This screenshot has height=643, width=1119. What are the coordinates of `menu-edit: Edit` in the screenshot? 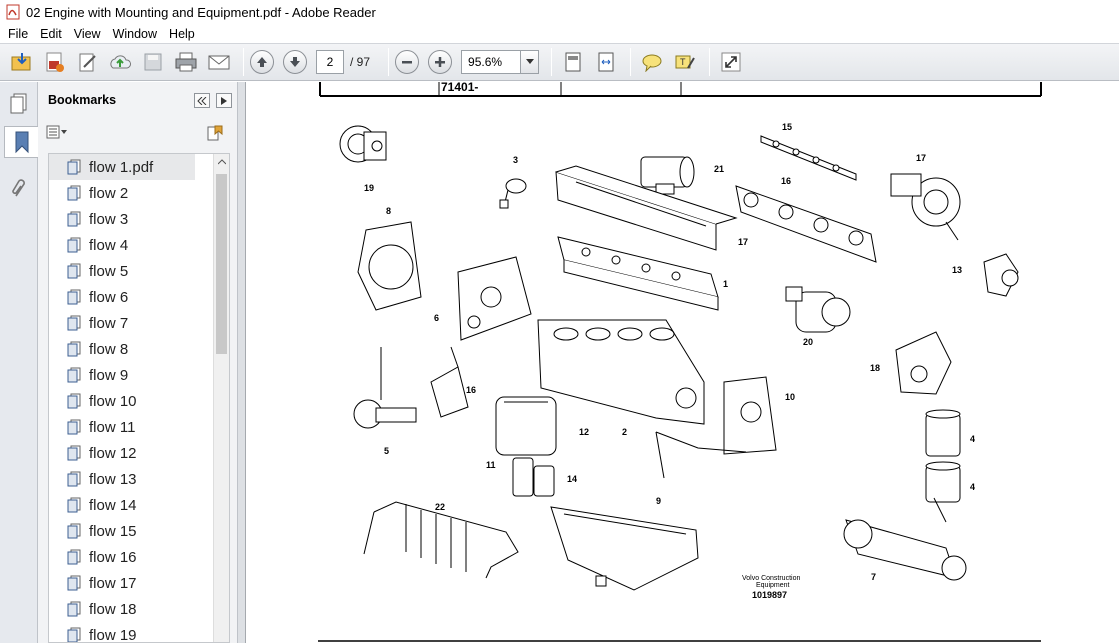 It's located at (51, 34).